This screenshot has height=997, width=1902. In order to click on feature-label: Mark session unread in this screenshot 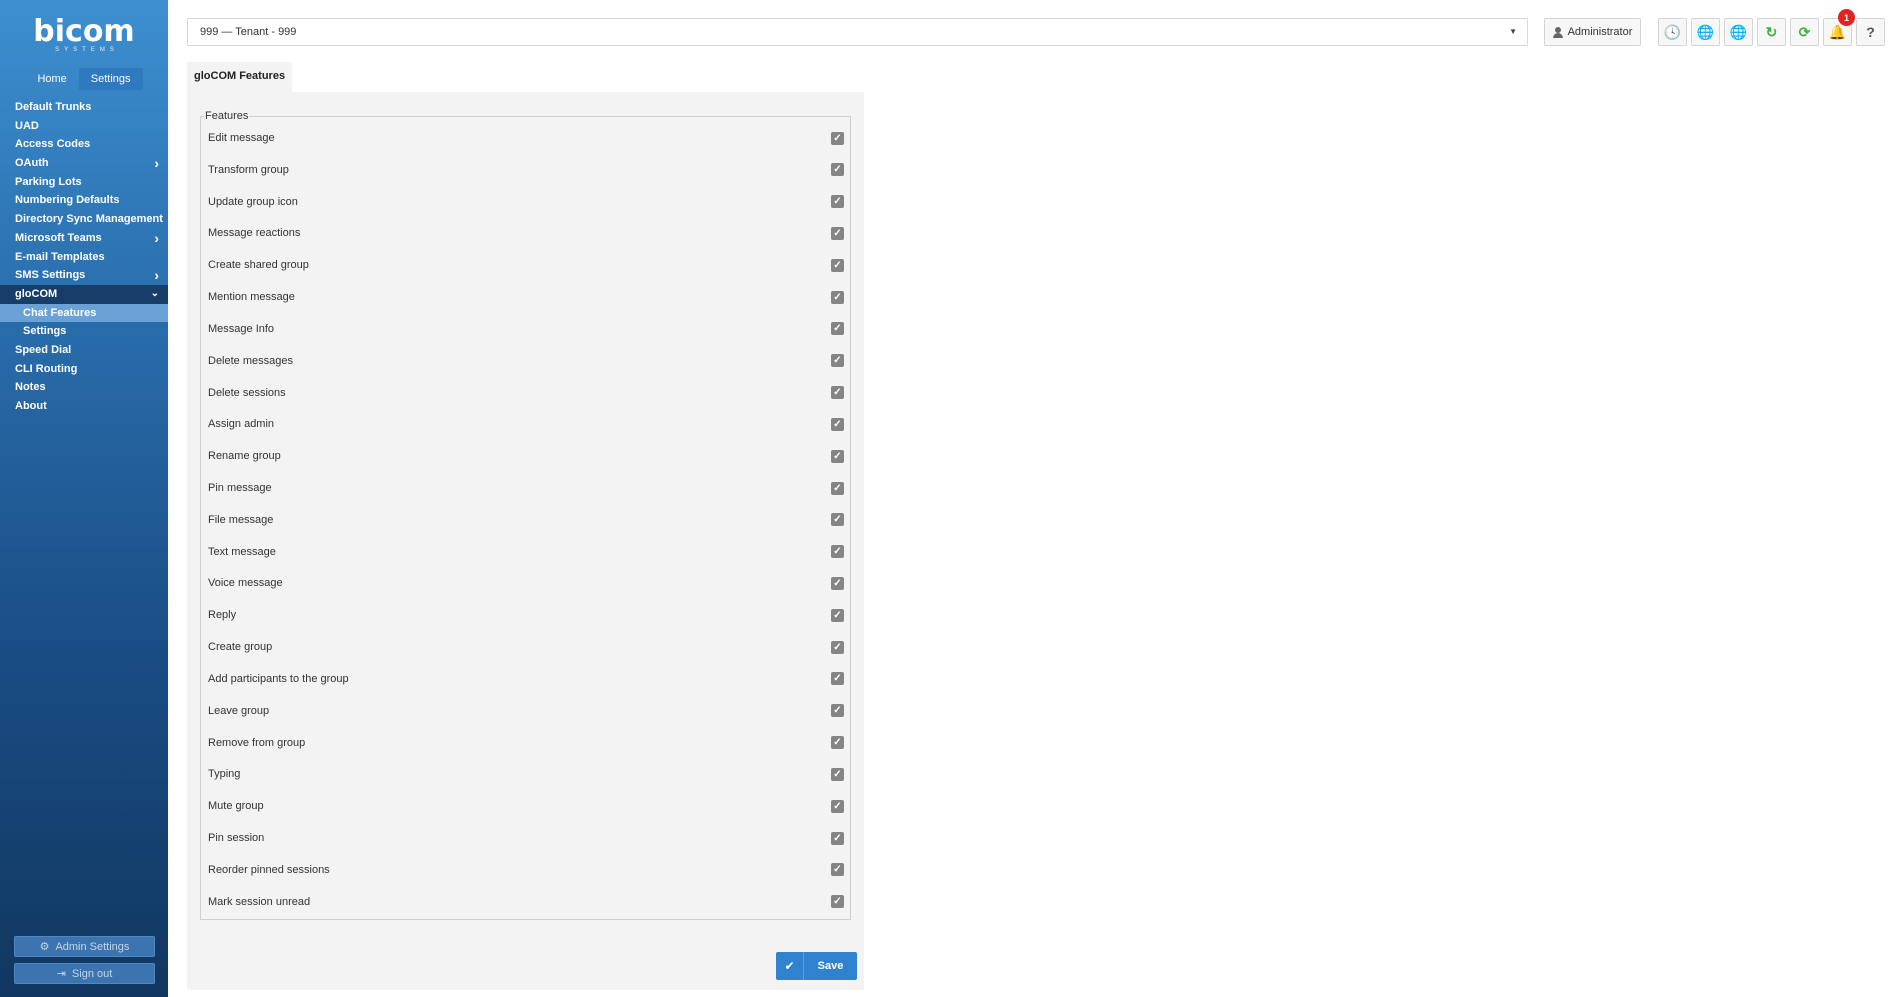, I will do `click(259, 901)`.